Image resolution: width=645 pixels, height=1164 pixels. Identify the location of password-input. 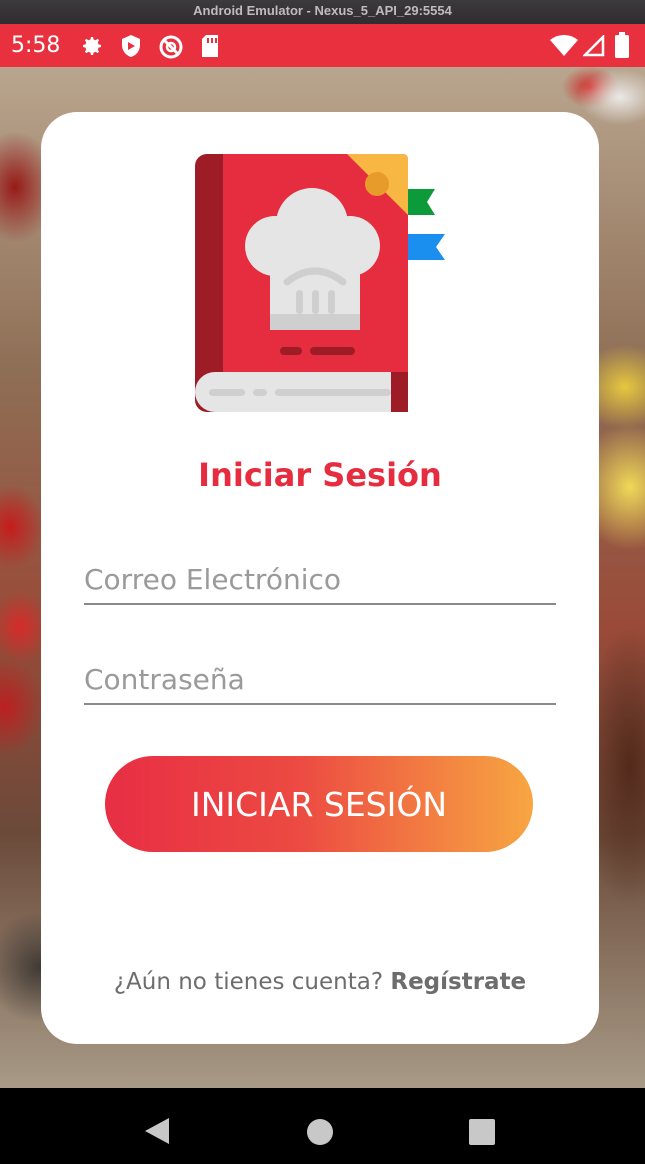
(320, 679).